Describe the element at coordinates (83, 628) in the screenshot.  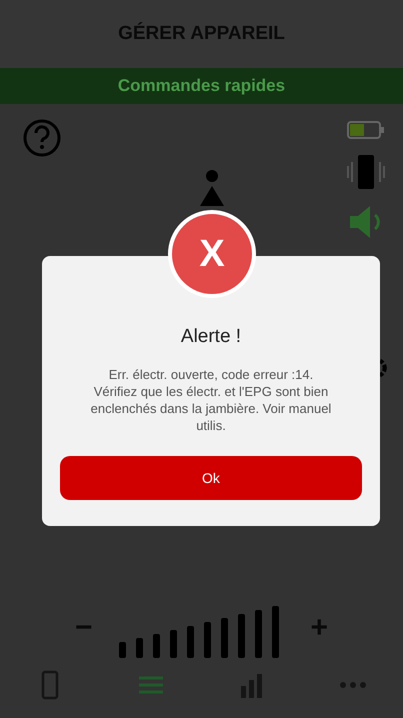
I see `volume-down-button: −` at that location.